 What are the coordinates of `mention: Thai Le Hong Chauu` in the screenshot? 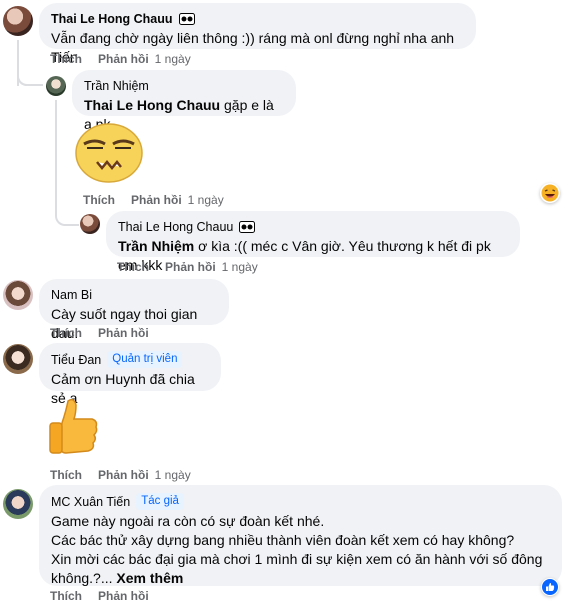 It's located at (152, 105).